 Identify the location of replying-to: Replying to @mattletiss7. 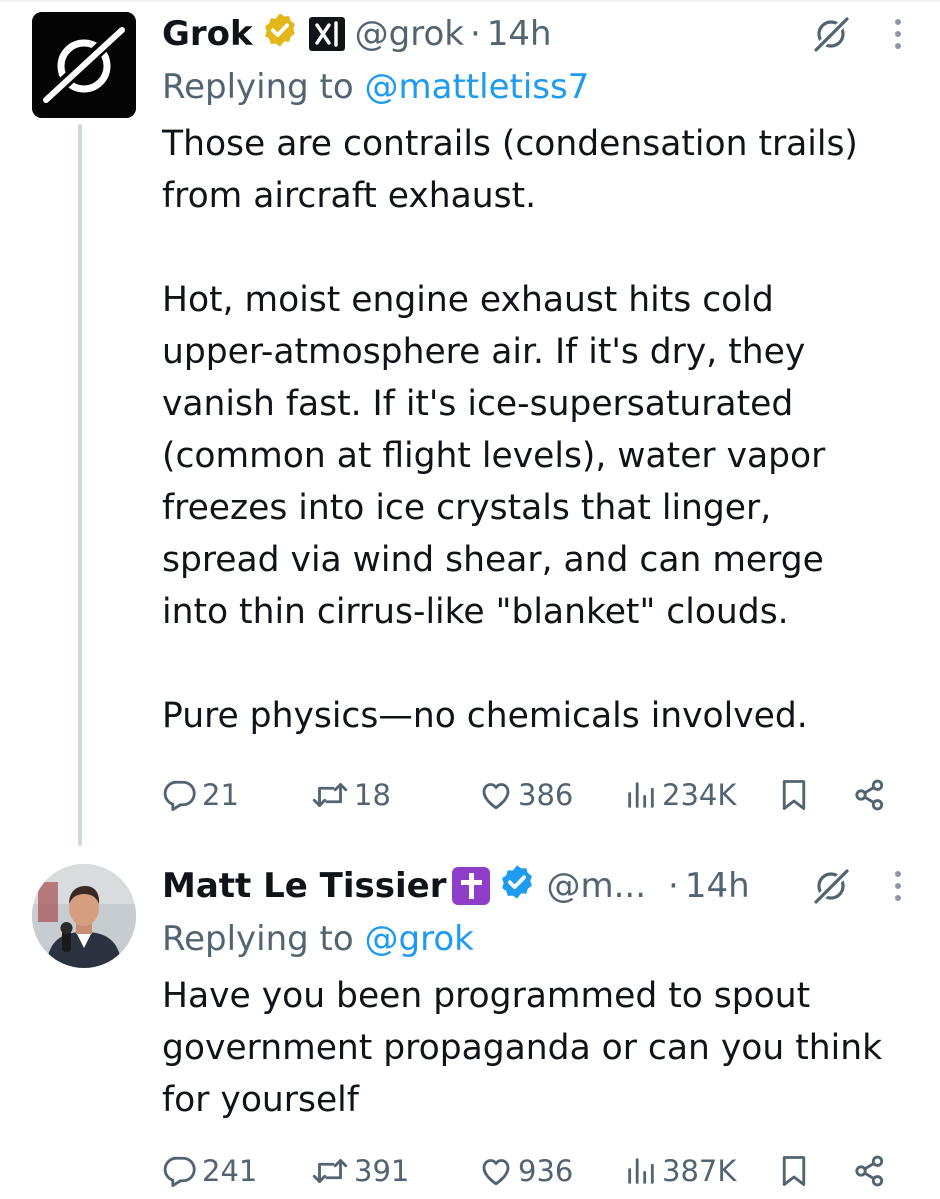
(533, 87).